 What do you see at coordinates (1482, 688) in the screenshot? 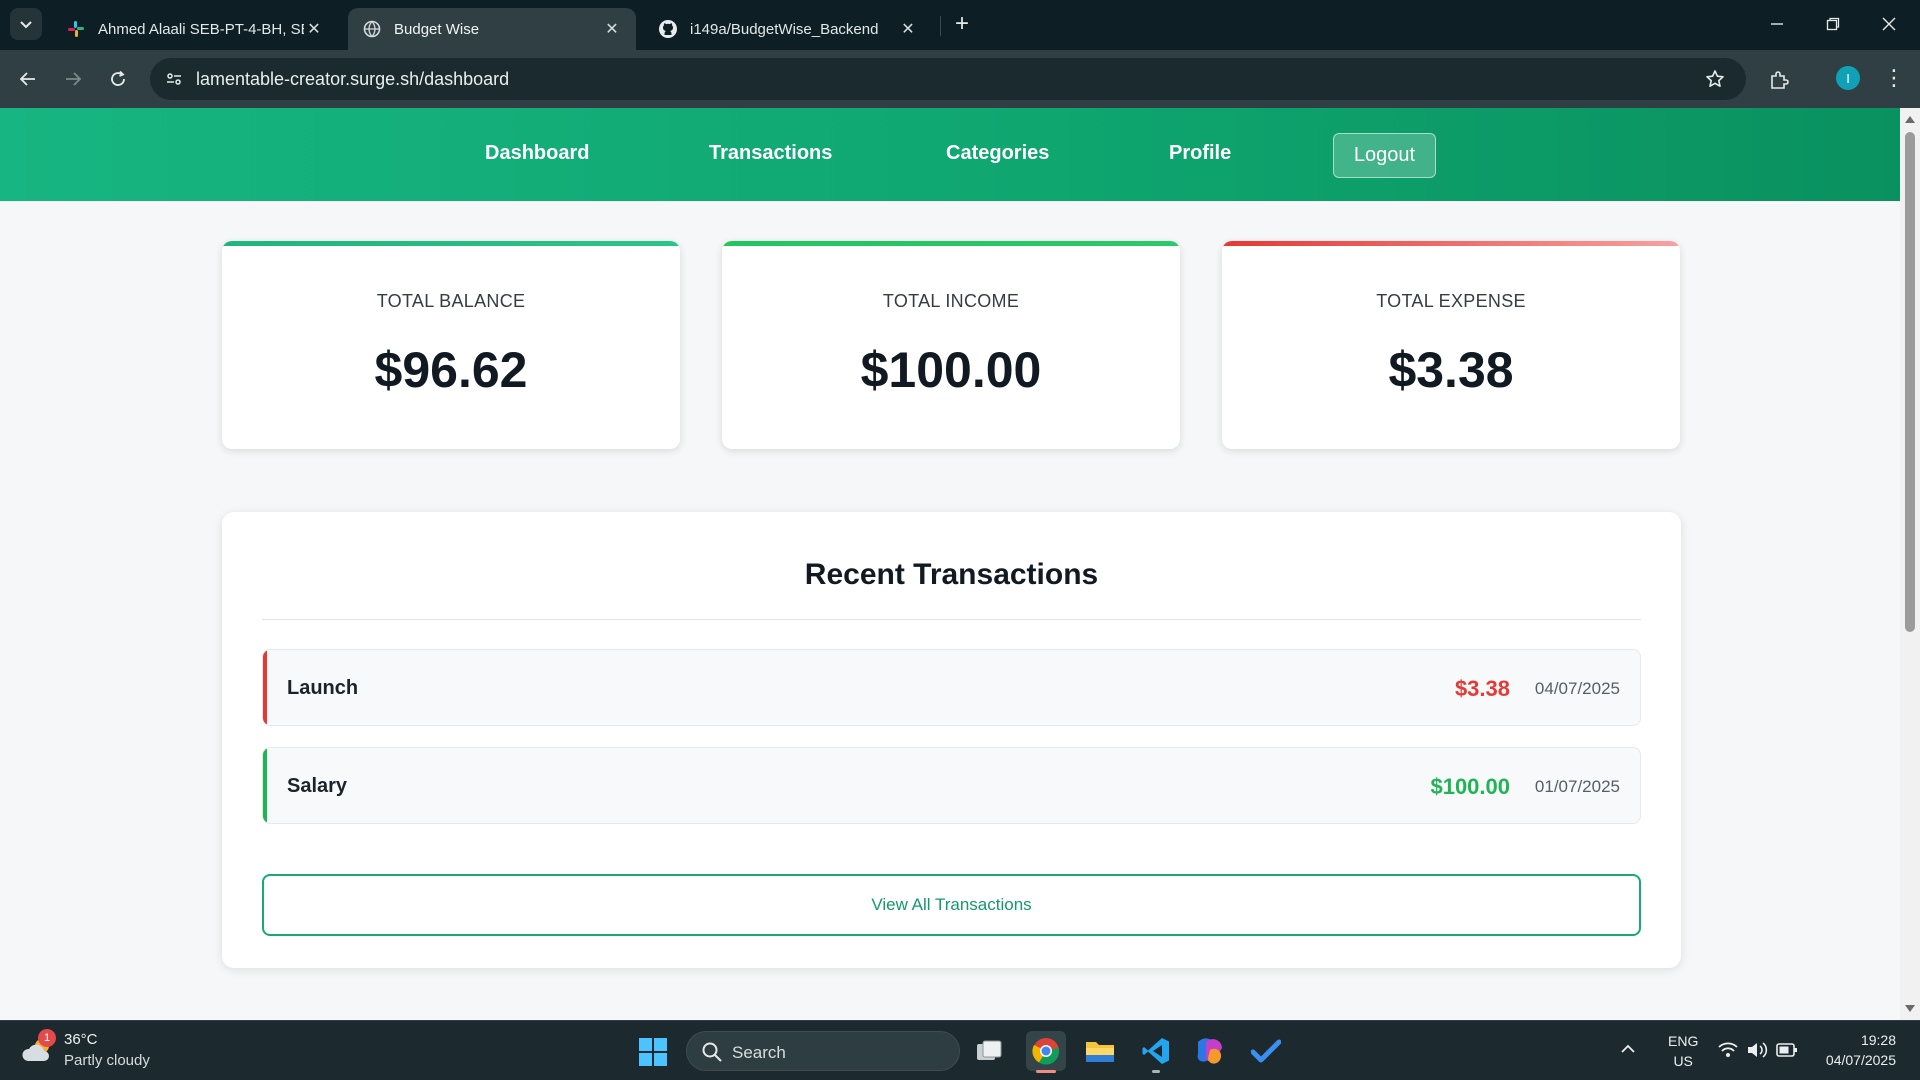
I see `transaction-amount: $3.38` at bounding box center [1482, 688].